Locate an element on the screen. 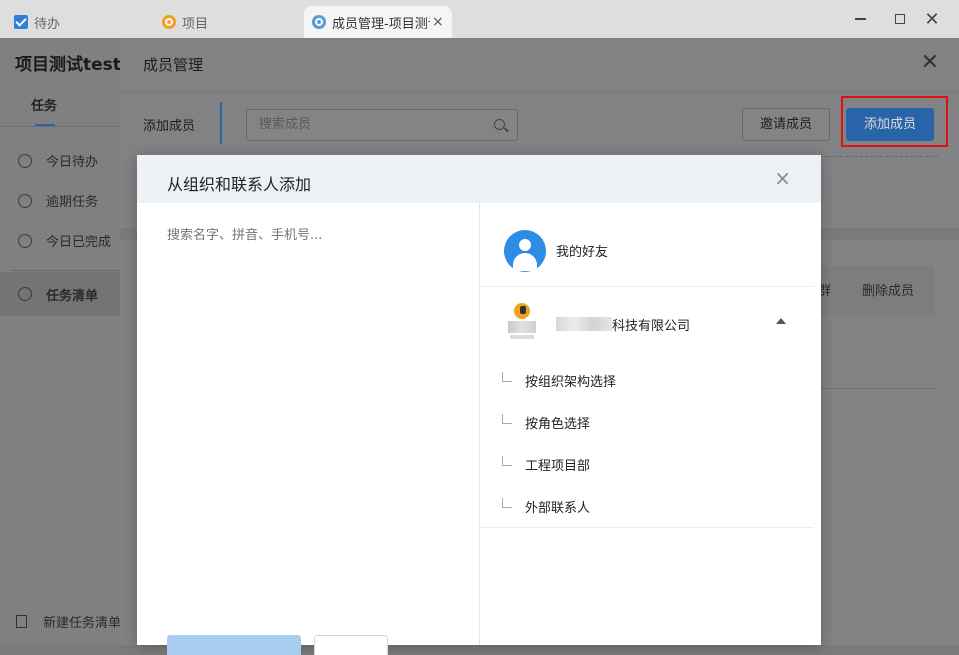  dialog-close-icon: × is located at coordinates (782, 178).